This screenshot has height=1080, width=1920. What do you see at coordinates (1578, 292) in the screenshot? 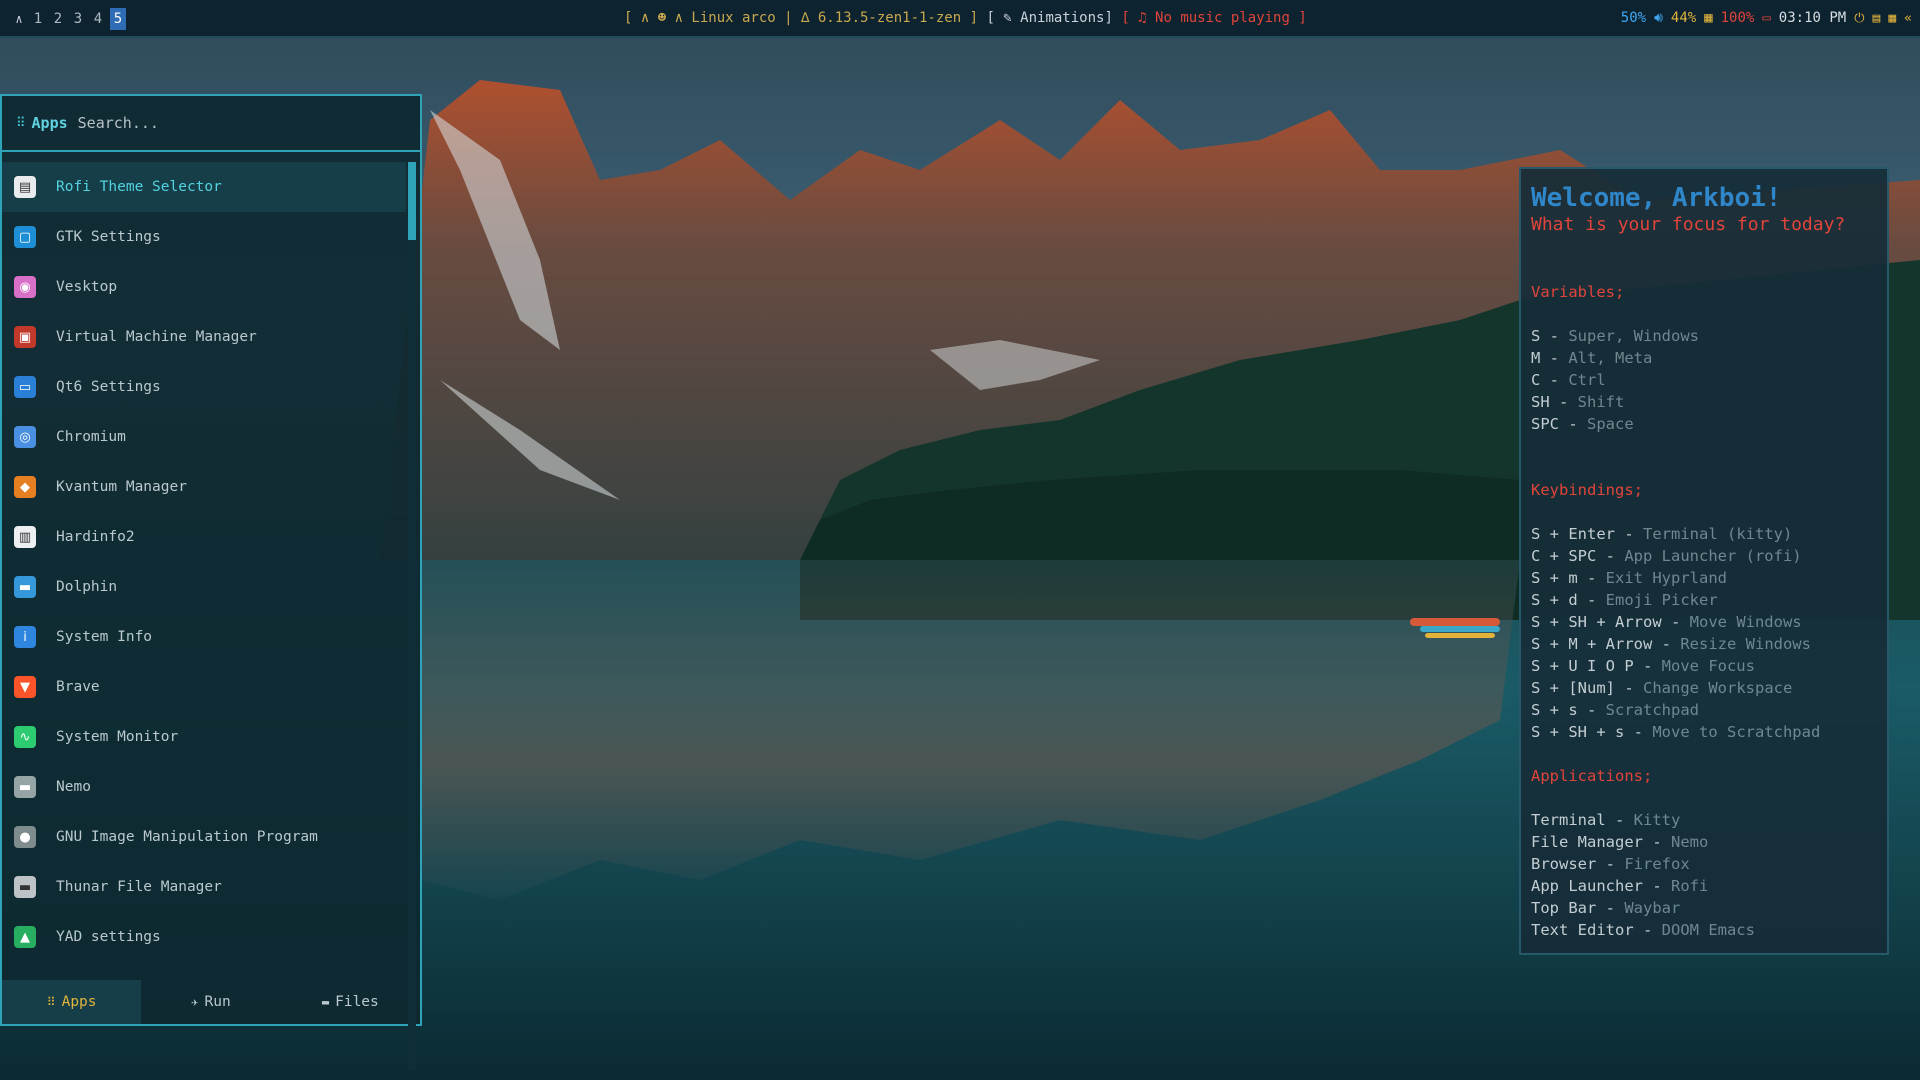
I see `variables-title: Variables;` at bounding box center [1578, 292].